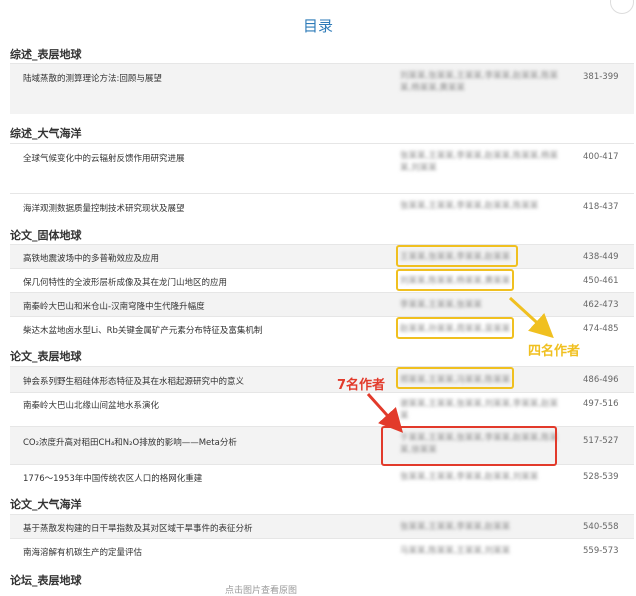 This screenshot has height=596, width=636. What do you see at coordinates (531, 317) in the screenshot?
I see `yellow-arrow` at bounding box center [531, 317].